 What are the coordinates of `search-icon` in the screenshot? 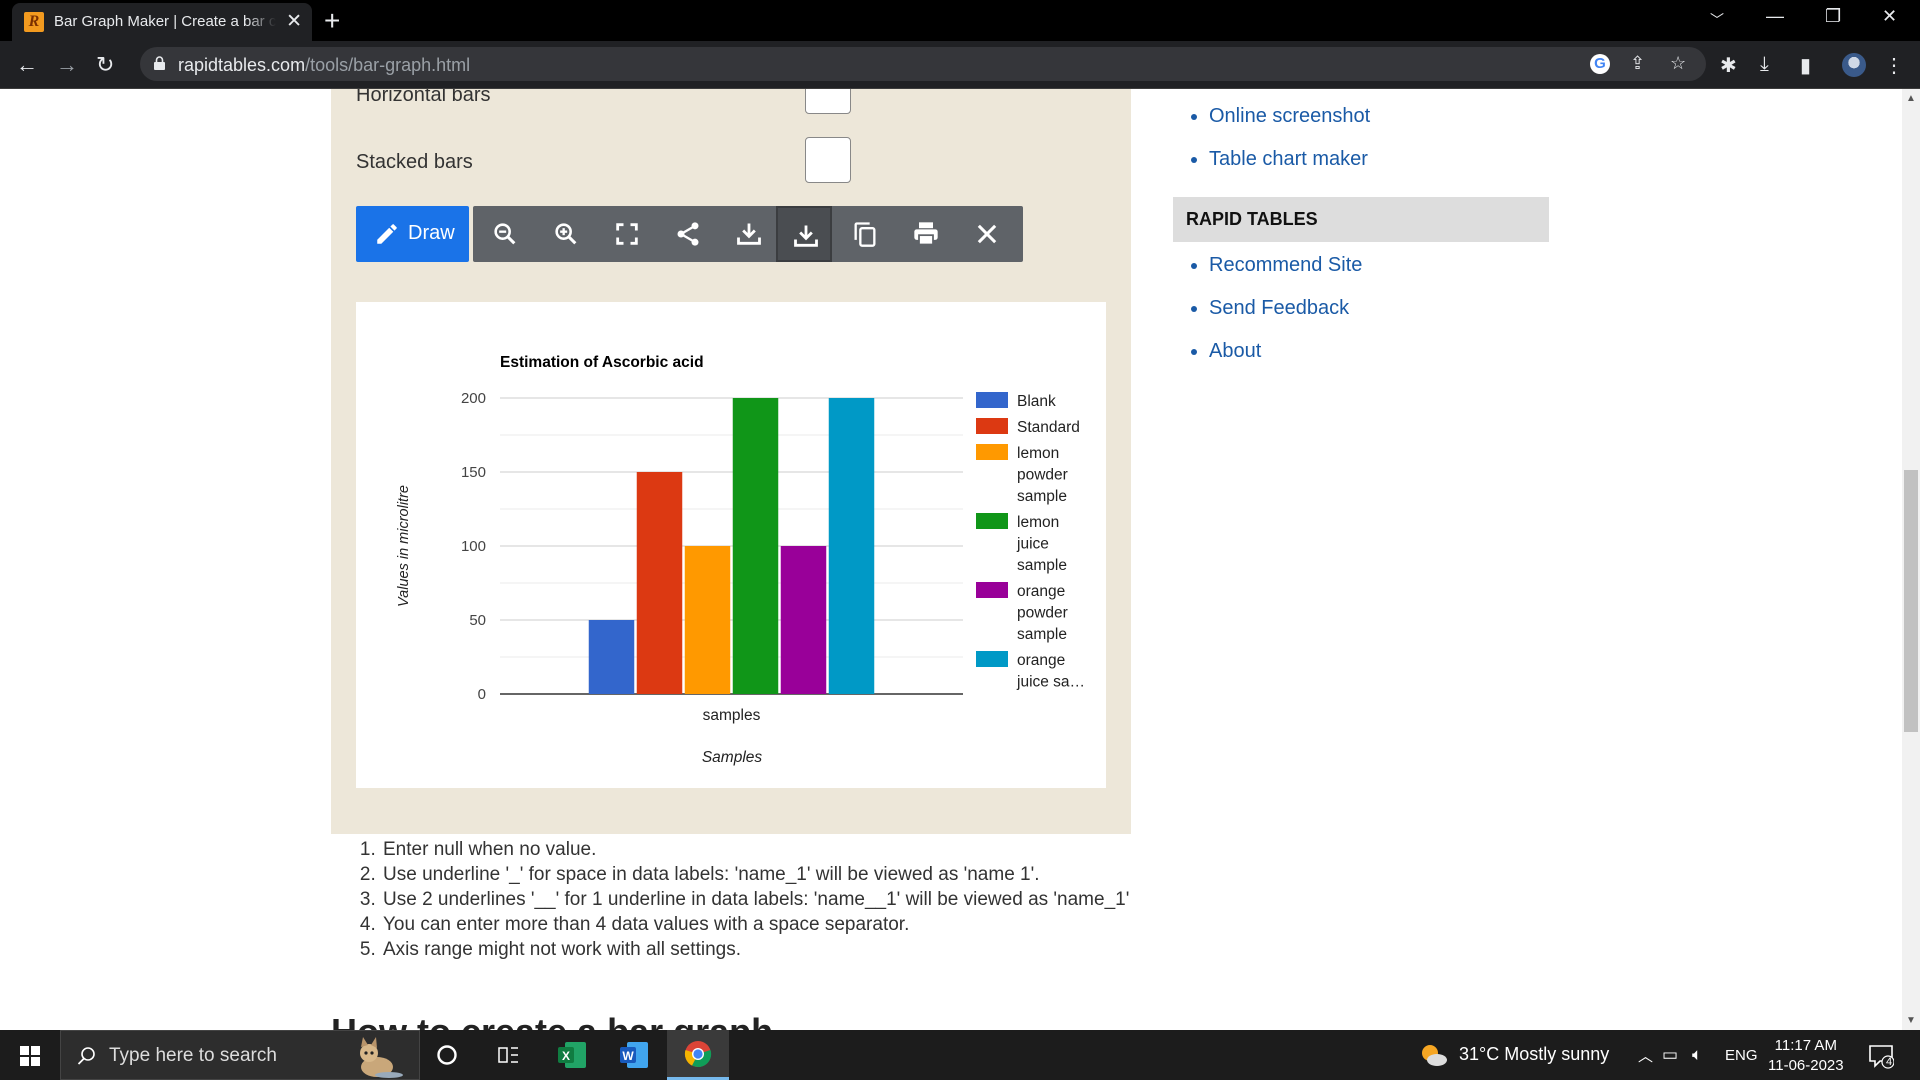 It's located at (86, 1056).